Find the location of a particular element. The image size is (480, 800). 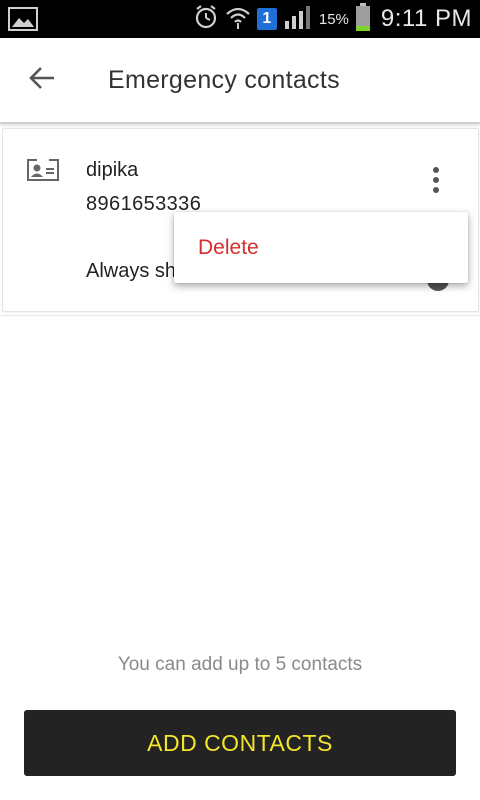

delete-menu-item: Delete is located at coordinates (228, 248).